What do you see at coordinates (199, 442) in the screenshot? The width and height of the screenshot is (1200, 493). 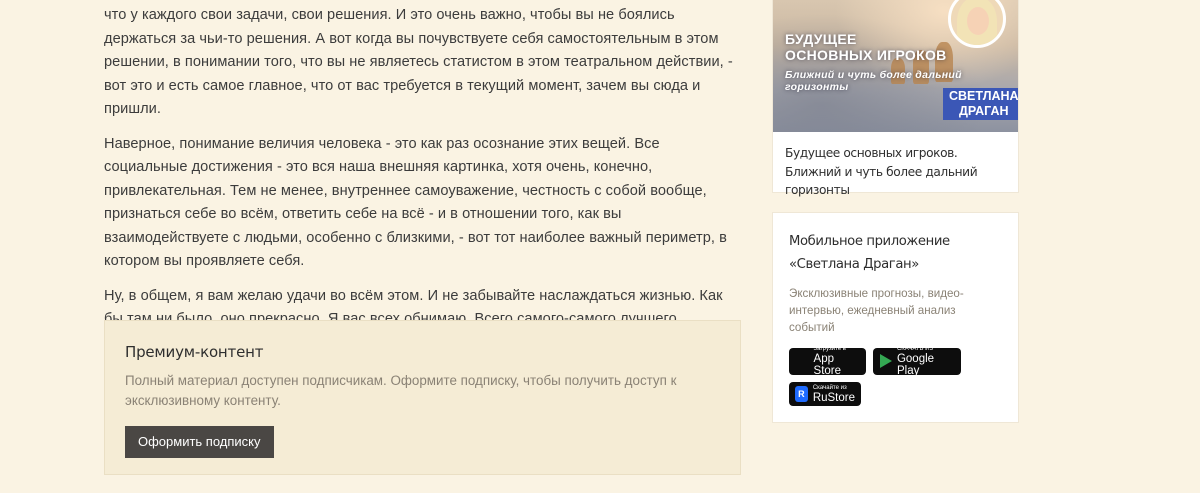 I see `subscribe-button: Оформить подписку` at bounding box center [199, 442].